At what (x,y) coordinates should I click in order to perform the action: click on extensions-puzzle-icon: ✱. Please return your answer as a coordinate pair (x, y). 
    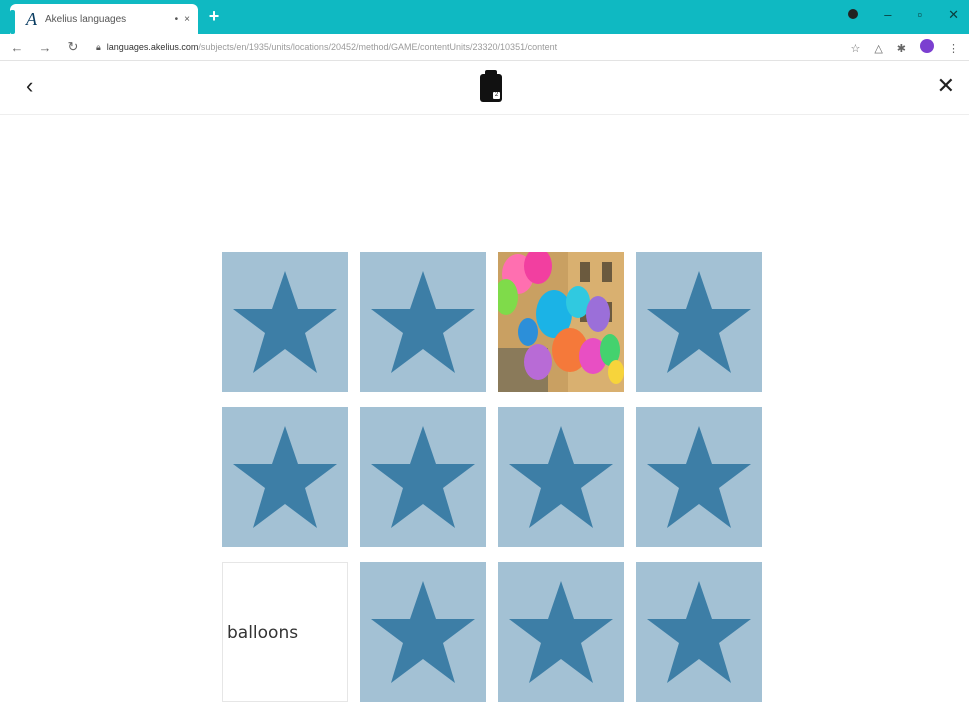
    Looking at the image, I should click on (901, 49).